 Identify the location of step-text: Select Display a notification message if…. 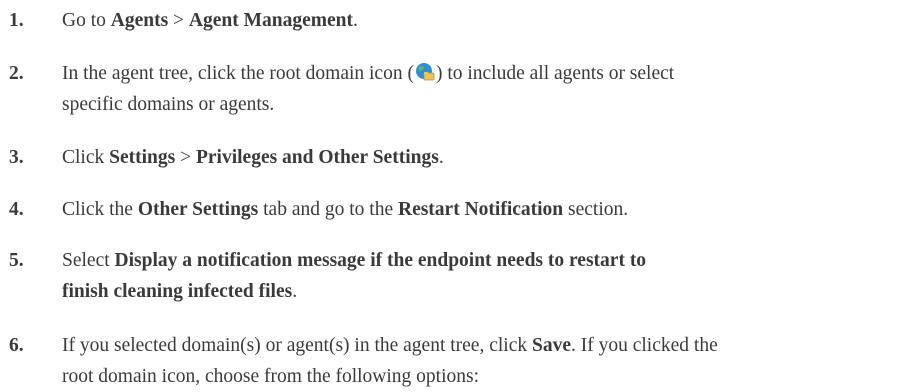
(354, 276).